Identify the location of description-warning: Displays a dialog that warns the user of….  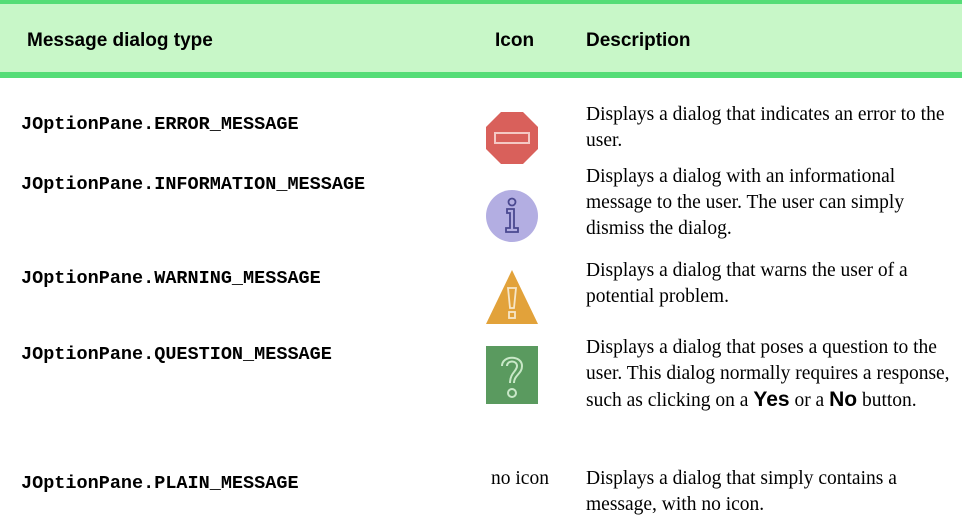
(747, 283).